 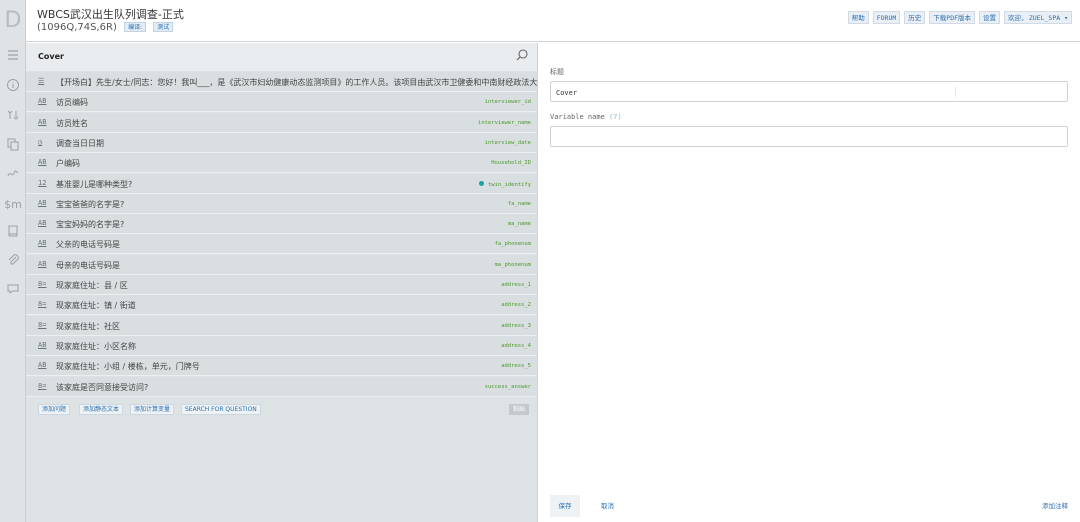 I want to click on question-row: AB 父亲的电话号码是 fa_phonenum, so click(x=288, y=244).